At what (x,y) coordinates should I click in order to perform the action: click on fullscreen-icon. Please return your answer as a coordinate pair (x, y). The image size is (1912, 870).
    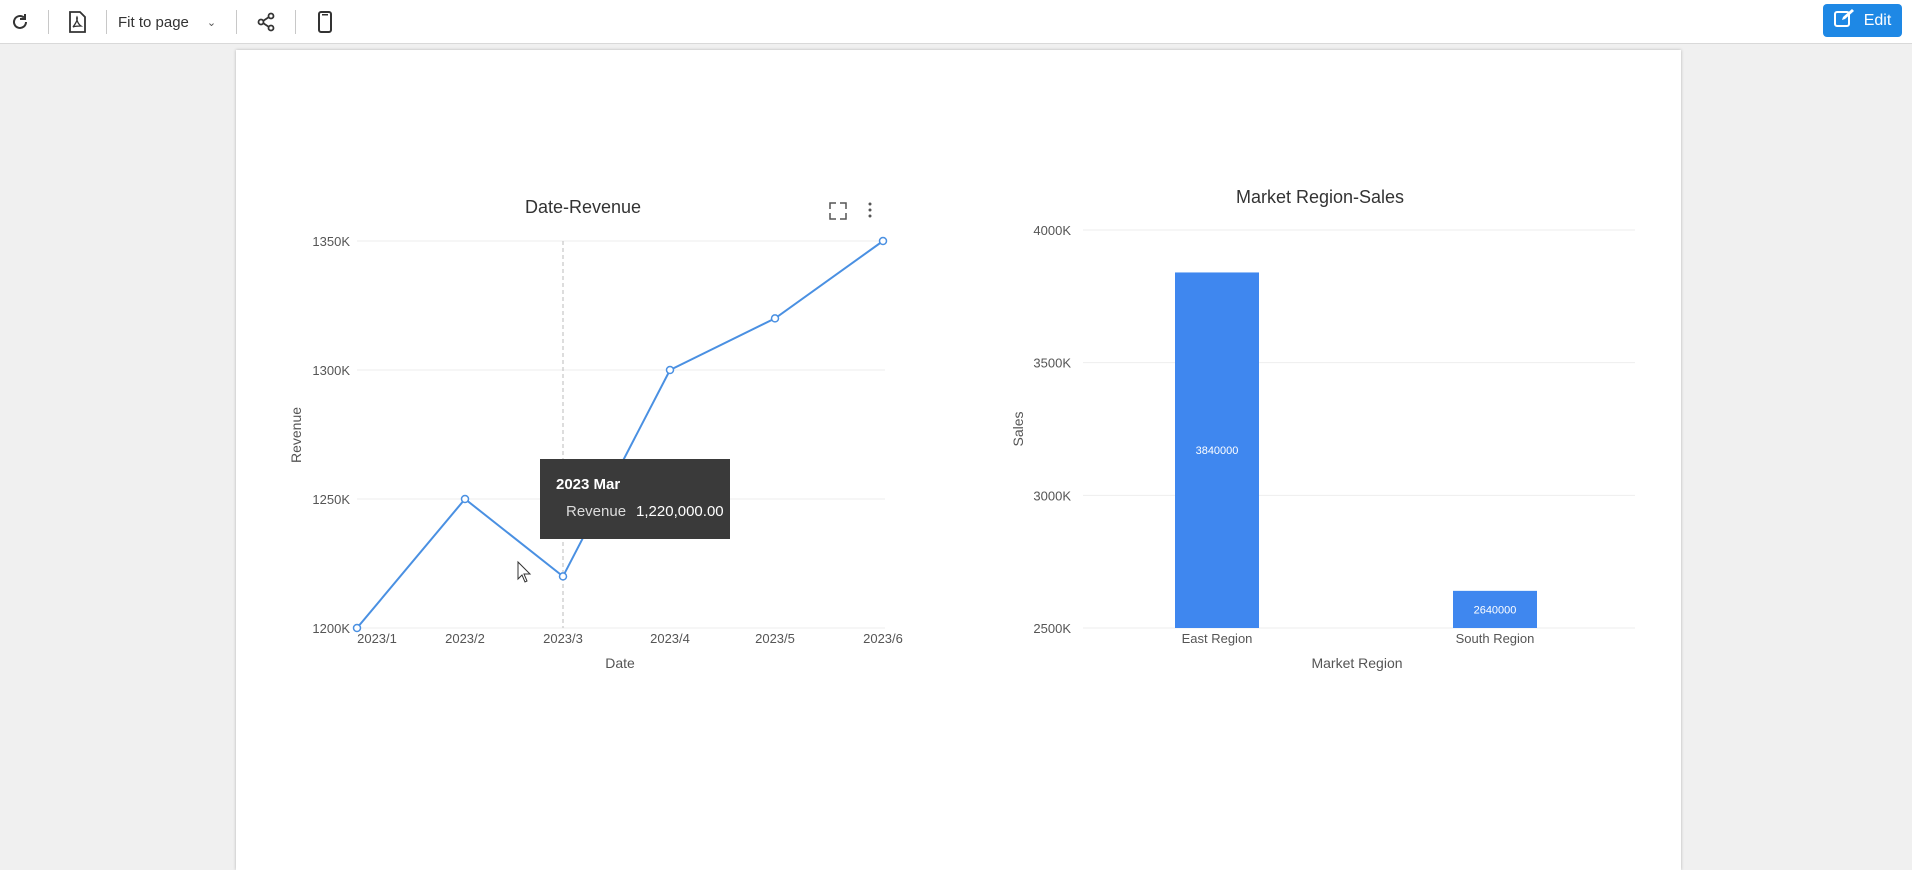
    Looking at the image, I should click on (838, 211).